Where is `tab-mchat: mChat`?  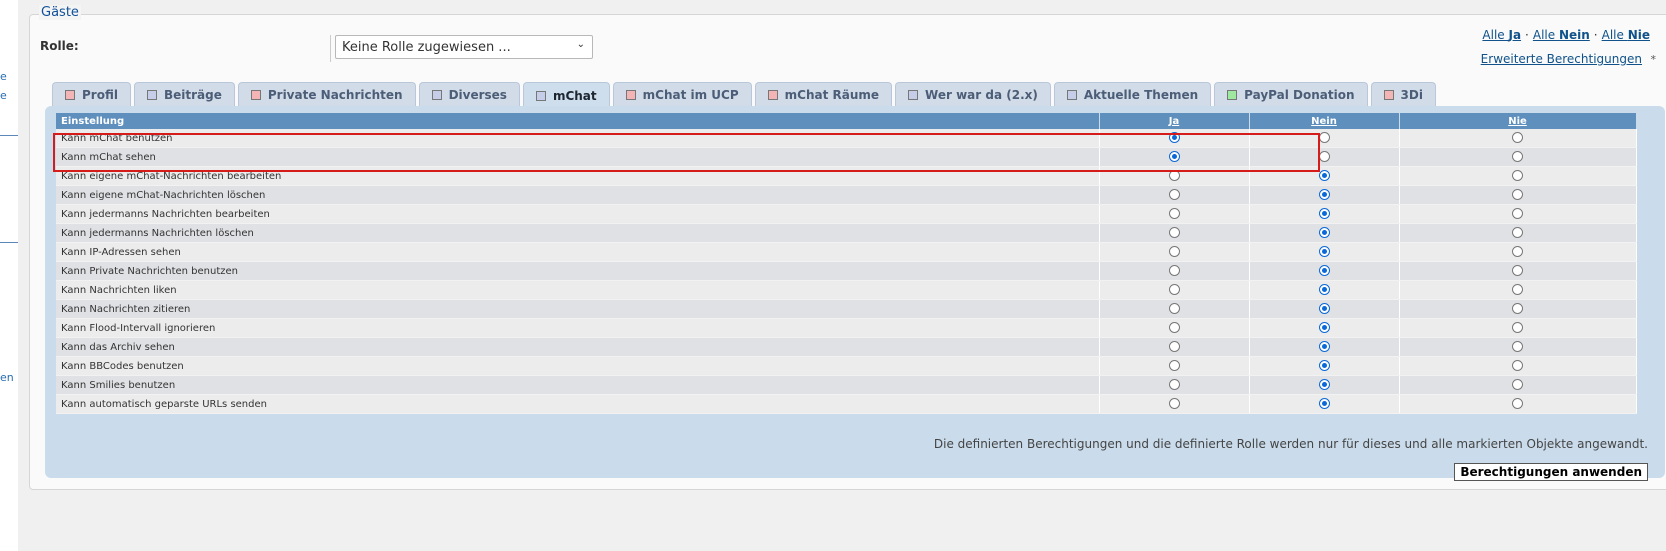
tab-mchat: mChat is located at coordinates (566, 95).